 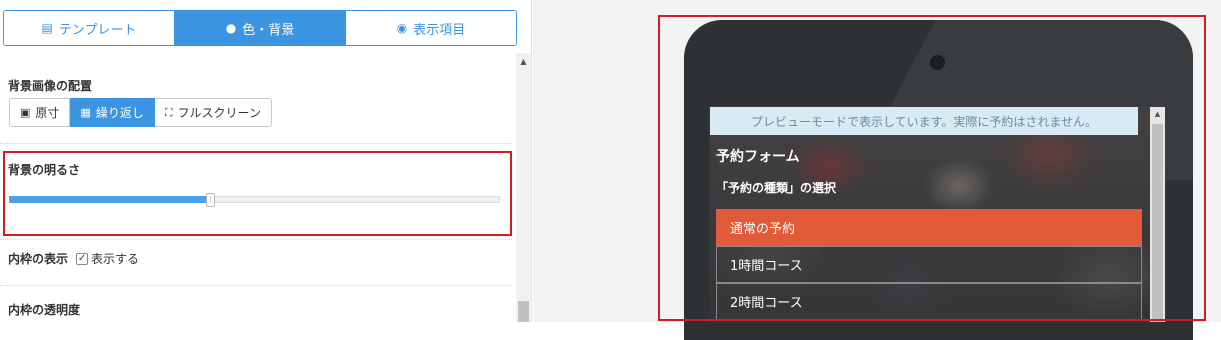 I want to click on tab-display-items: ◉ 表示項目, so click(x=430, y=28).